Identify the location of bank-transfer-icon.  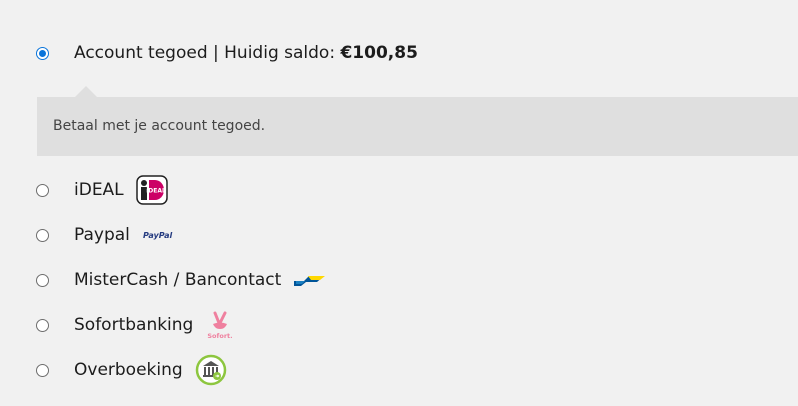
(211, 370).